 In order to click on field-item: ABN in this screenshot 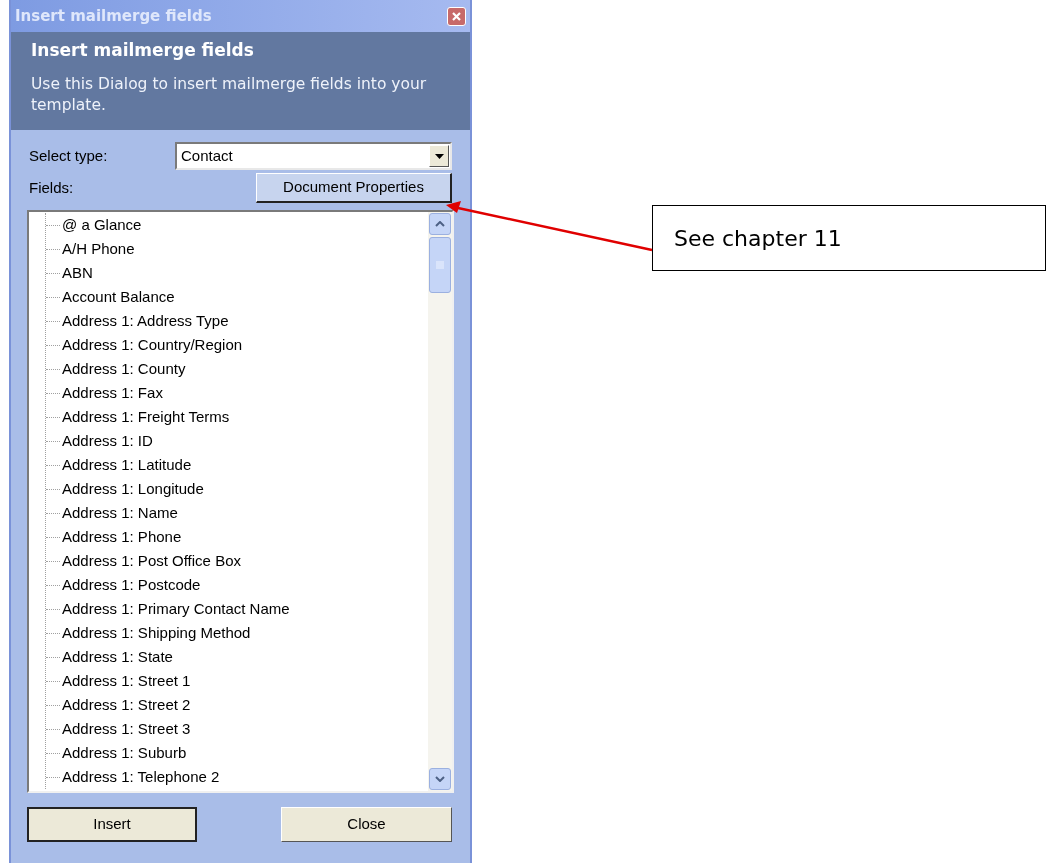, I will do `click(77, 273)`.